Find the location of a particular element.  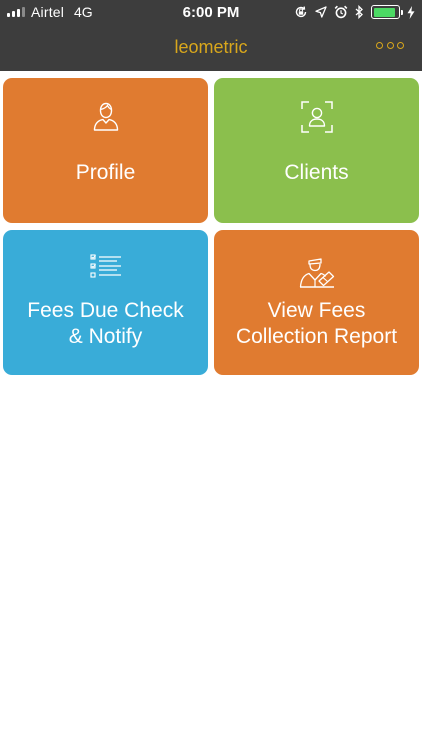

view-fees-report-label-line1: View Fees is located at coordinates (316, 310).